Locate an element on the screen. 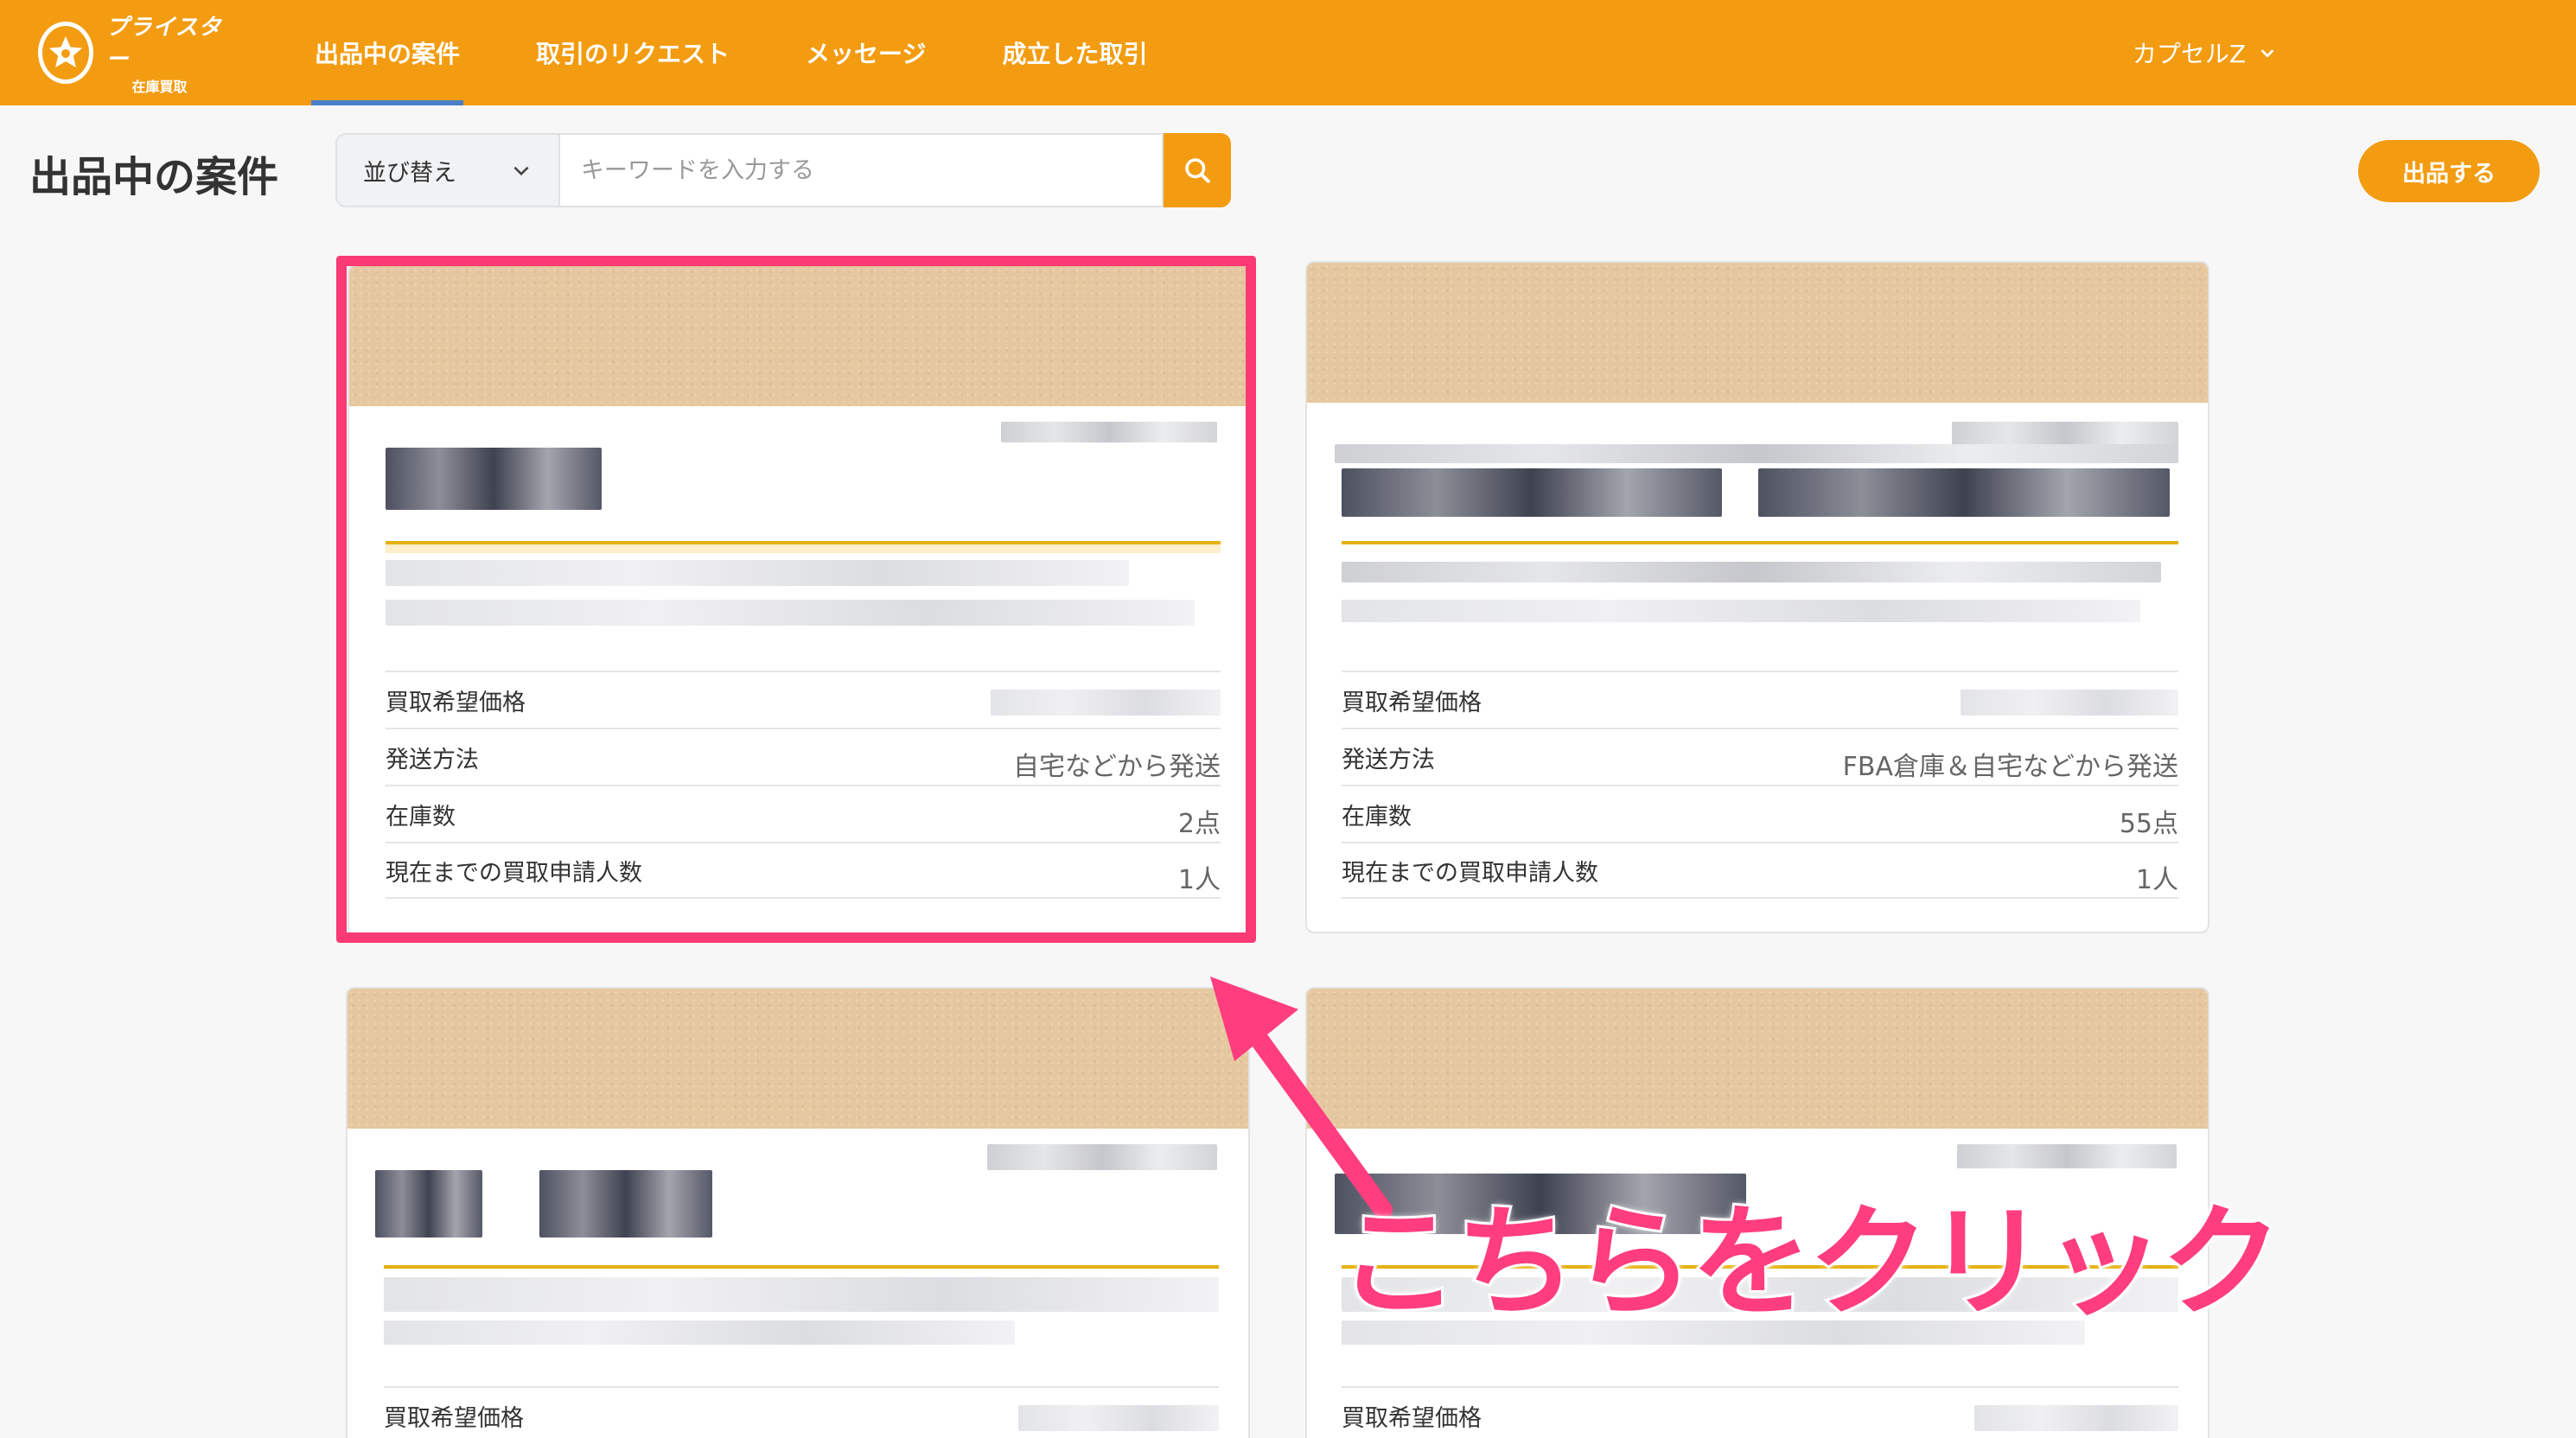 This screenshot has height=1438, width=2576. search-button is located at coordinates (1197, 170).